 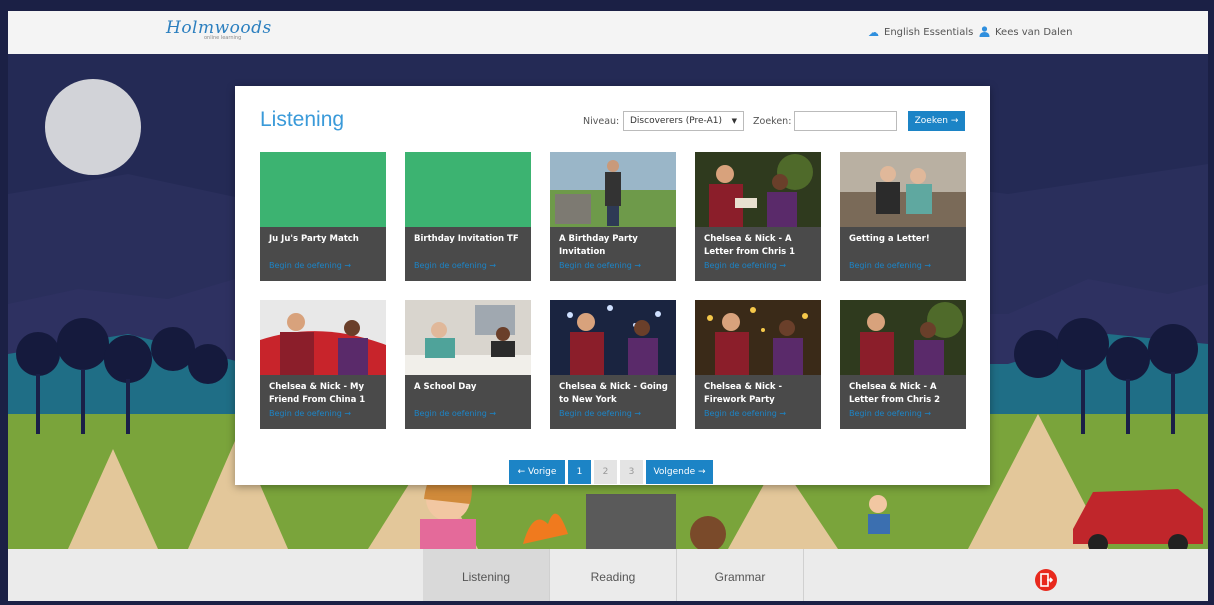 What do you see at coordinates (743, 393) in the screenshot?
I see `exercise-title: Chelsea & Nick - Firework Party` at bounding box center [743, 393].